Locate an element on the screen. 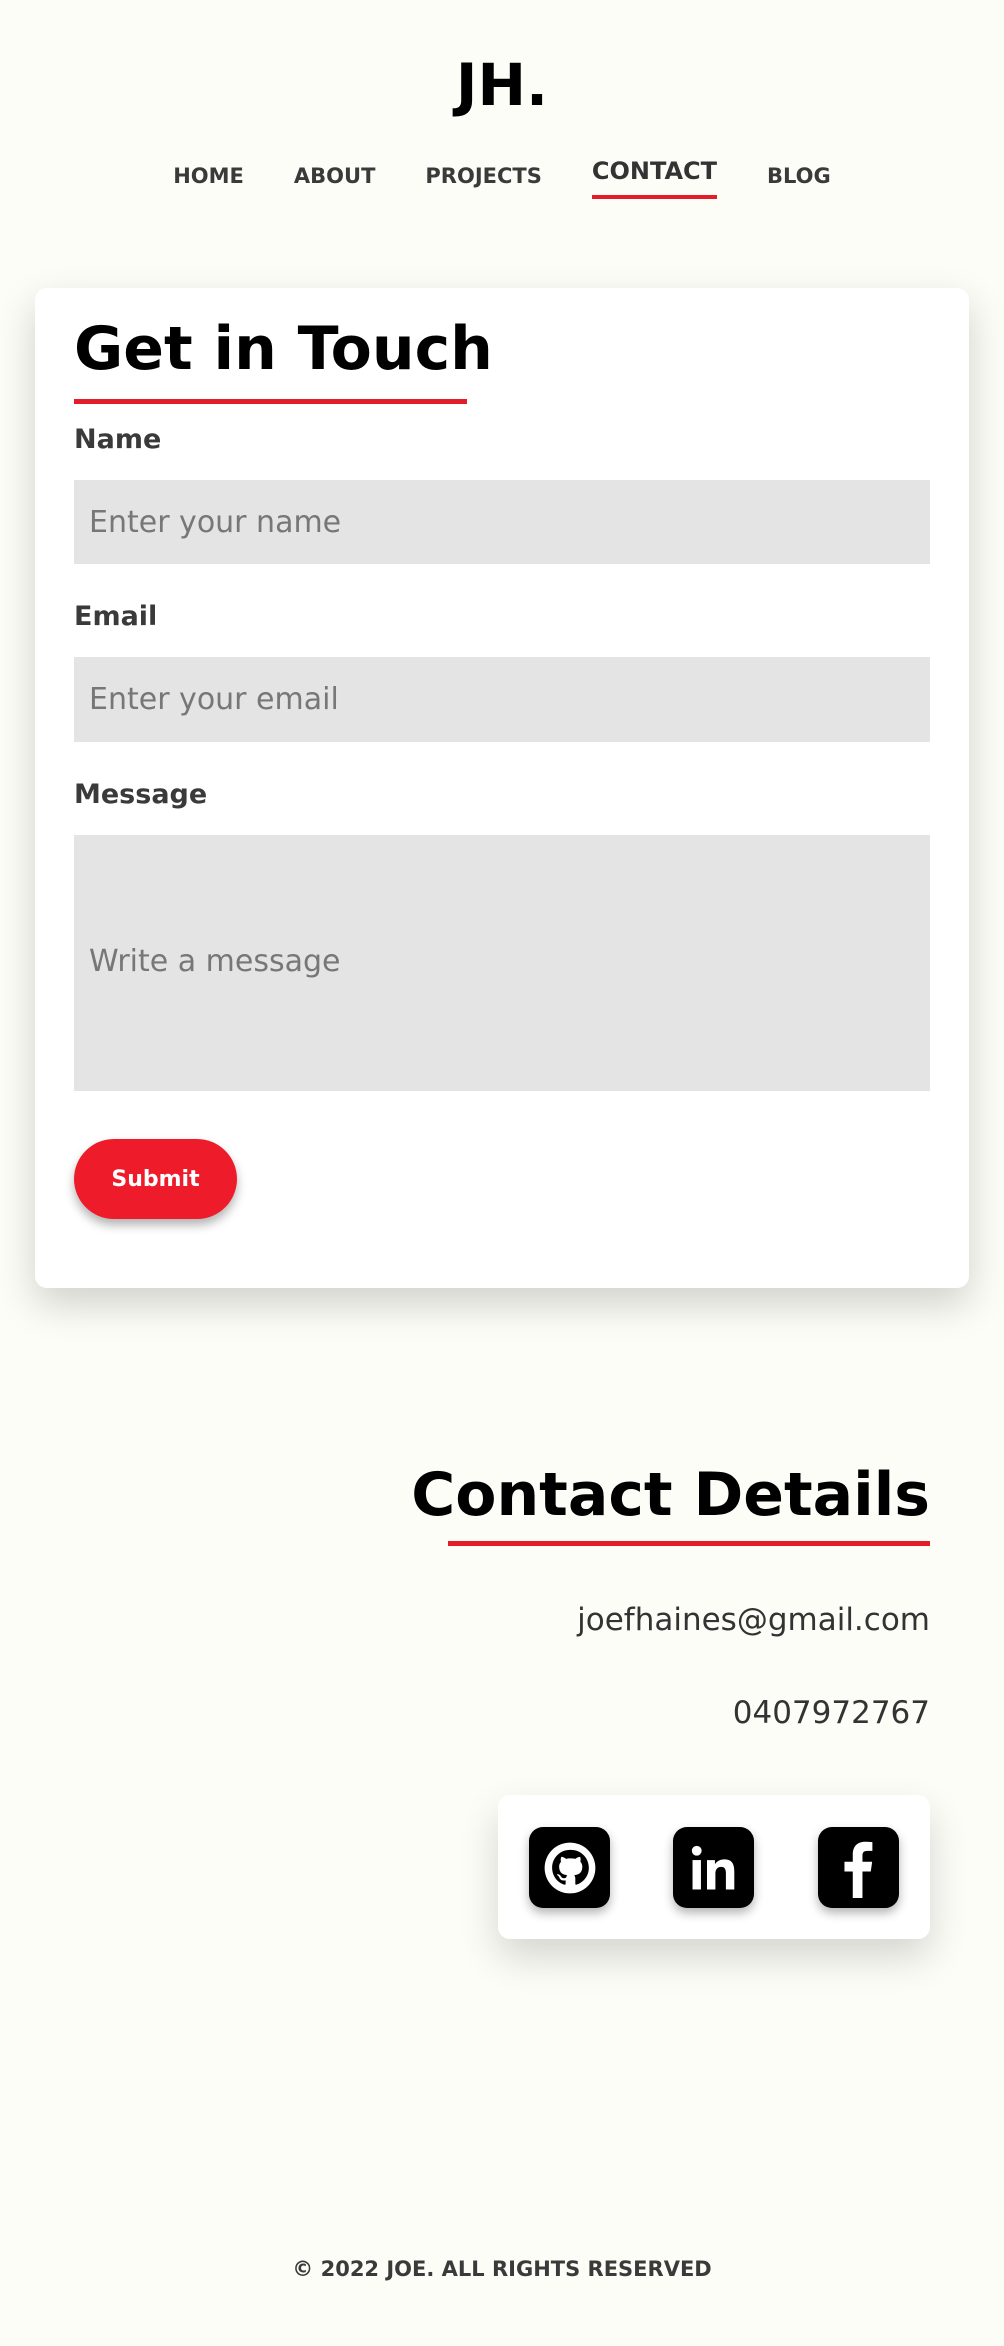  nav-home: HOME is located at coordinates (208, 180).